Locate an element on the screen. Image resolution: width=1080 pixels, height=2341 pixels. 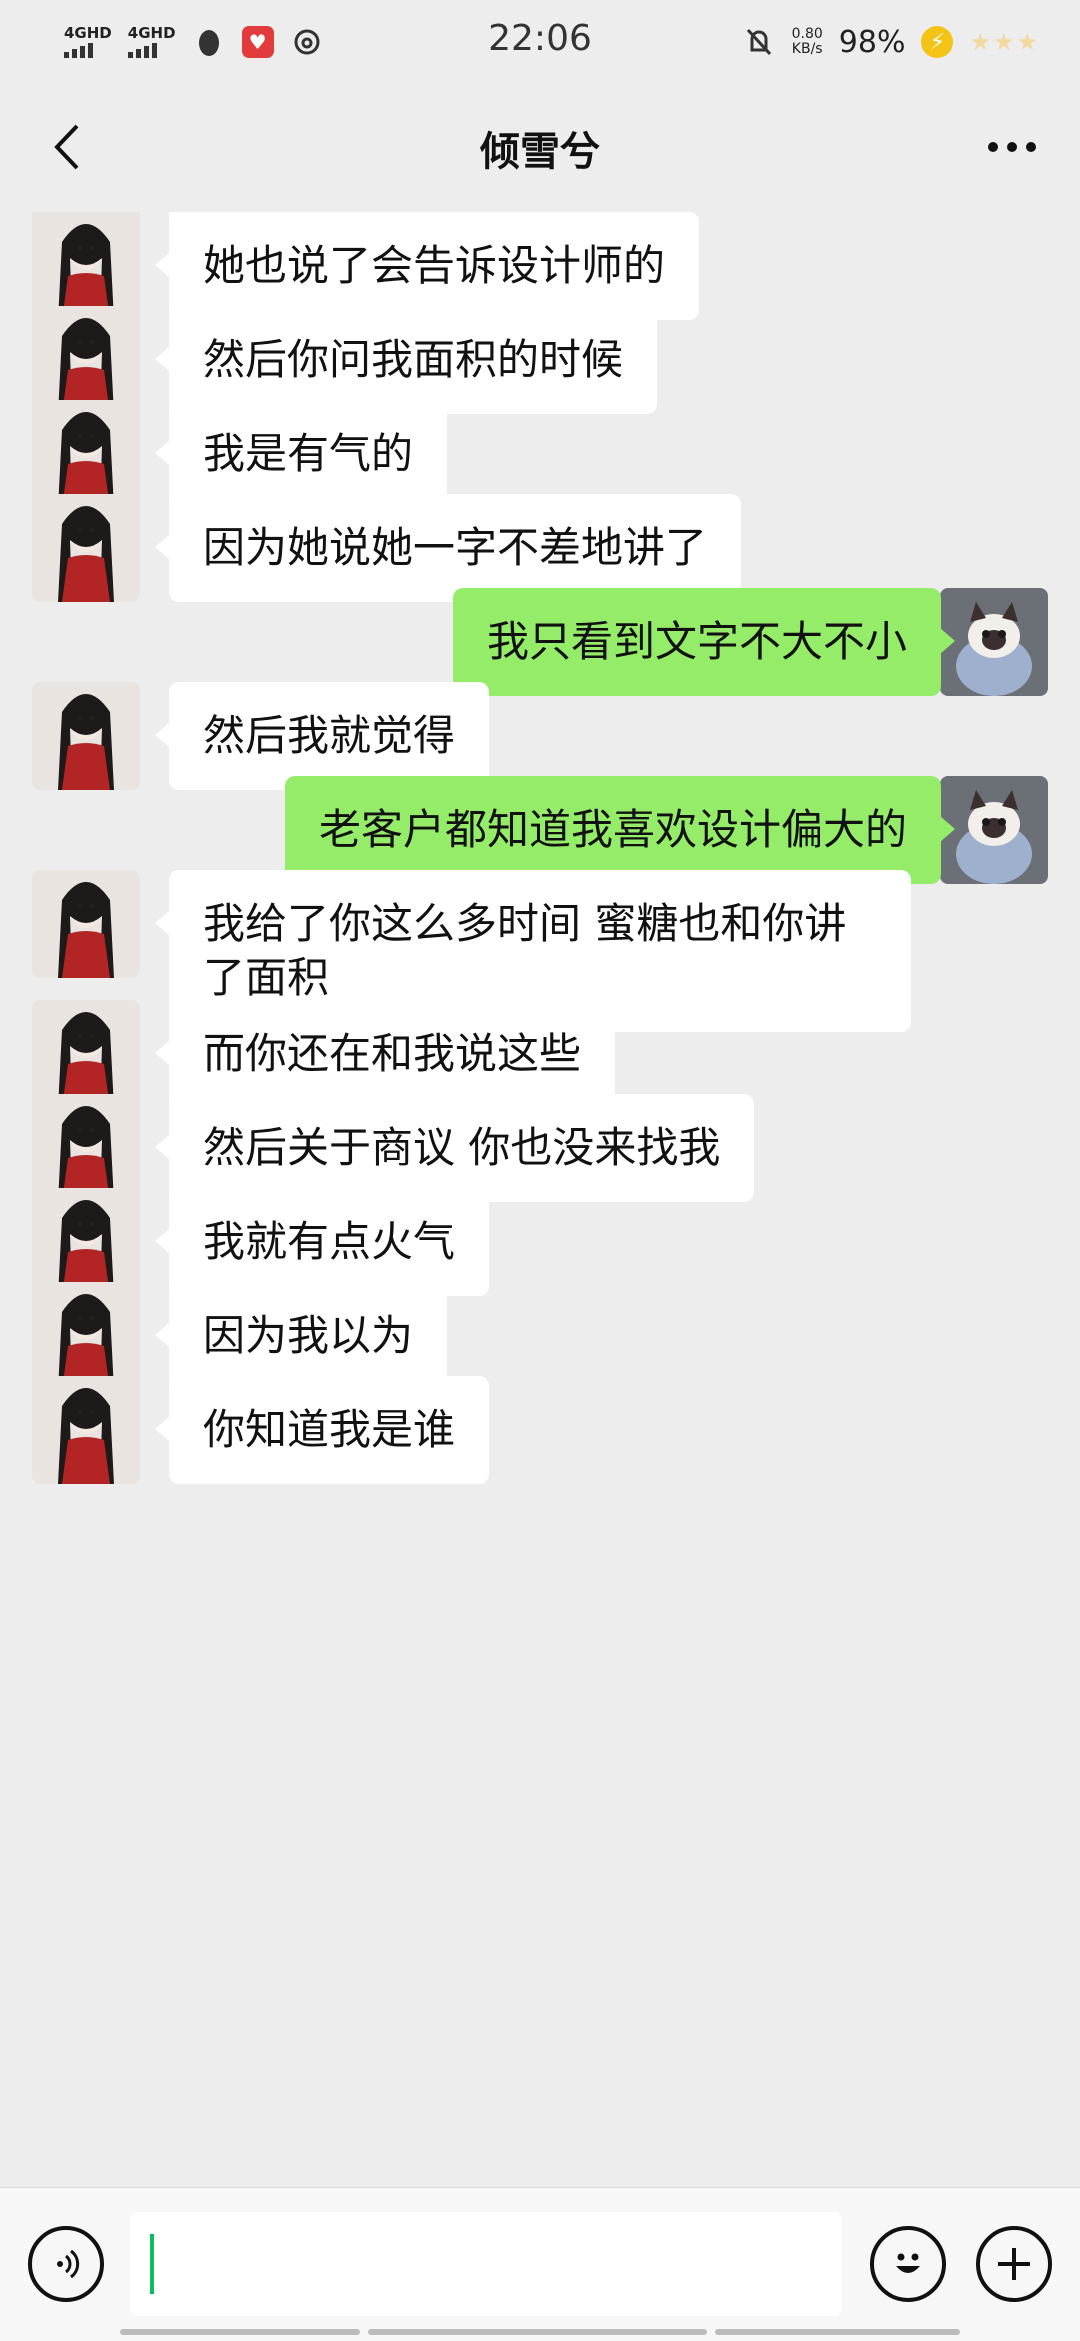
smiley-icon is located at coordinates (908, 2263).